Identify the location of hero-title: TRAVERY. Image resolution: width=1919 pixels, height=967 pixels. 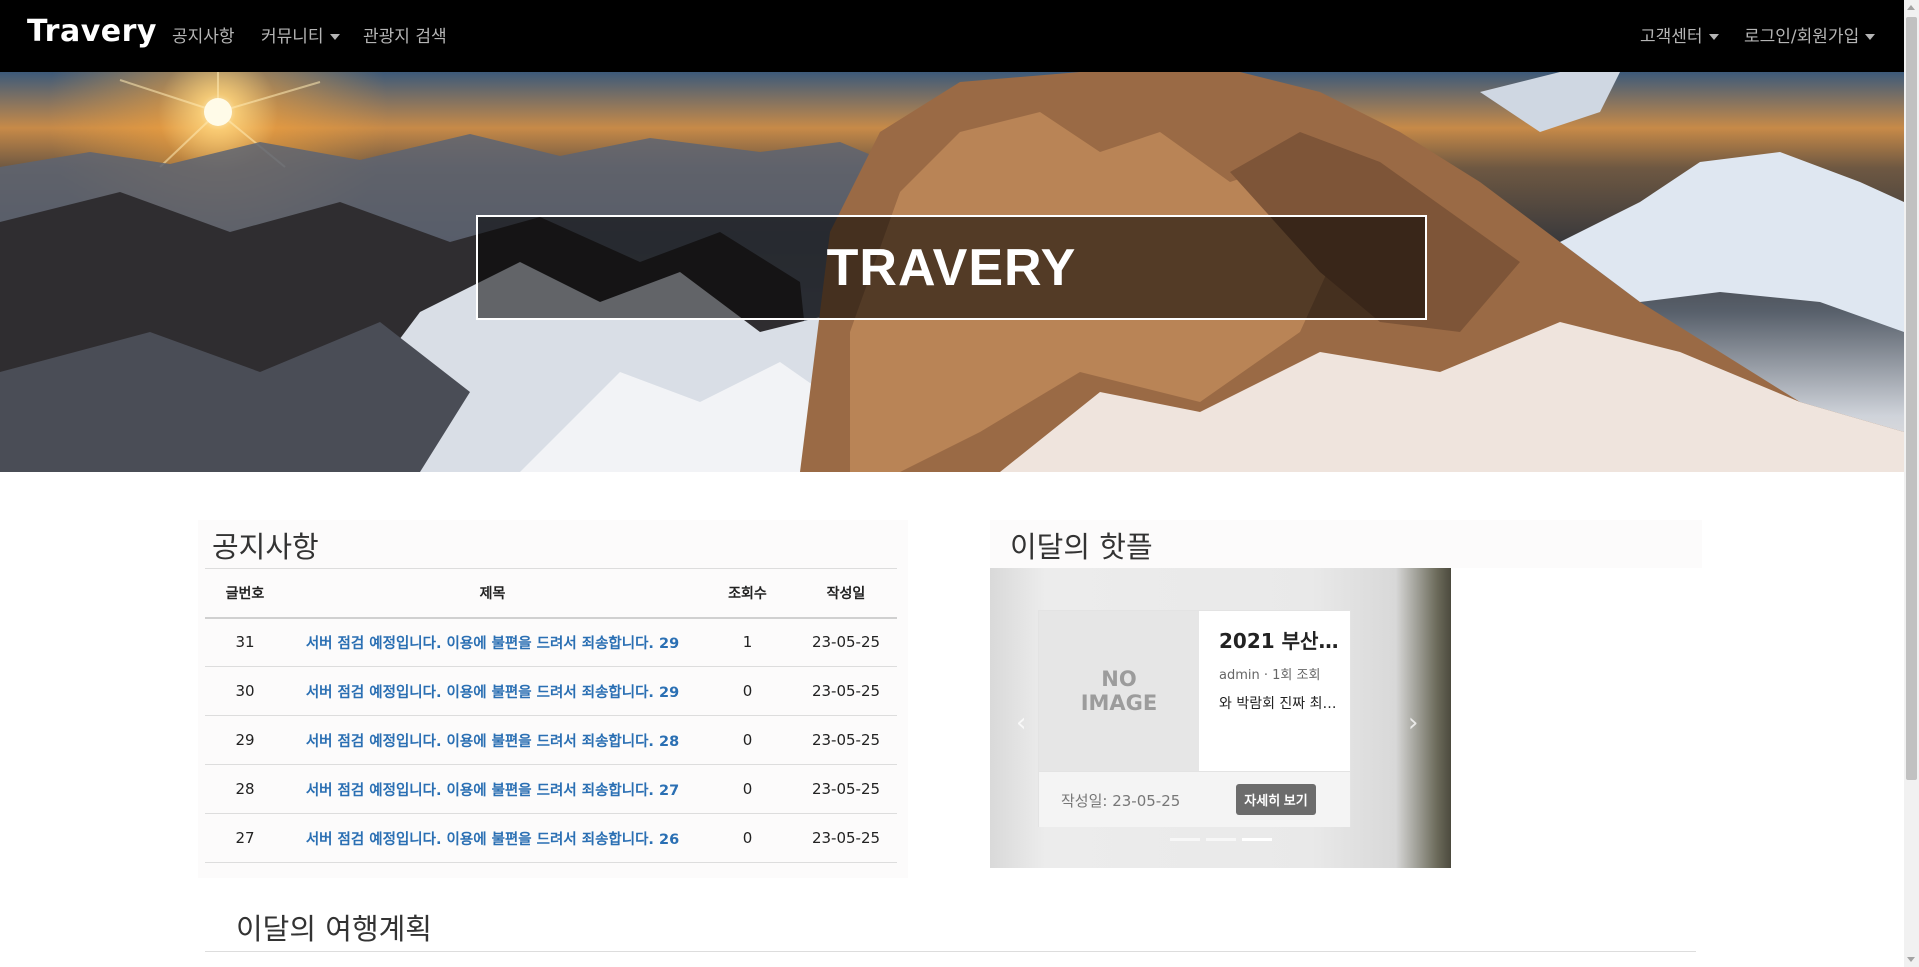
(951, 267).